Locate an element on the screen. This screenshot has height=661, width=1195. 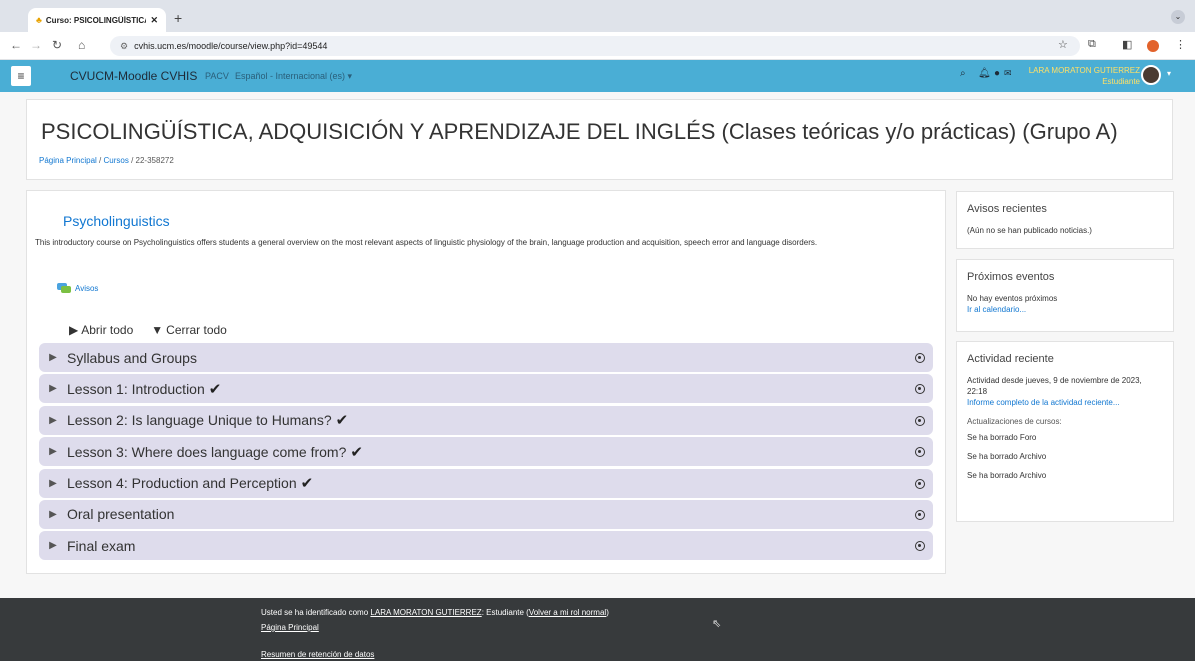
menu-toggle-icon: ≡ is located at coordinates (21, 76).